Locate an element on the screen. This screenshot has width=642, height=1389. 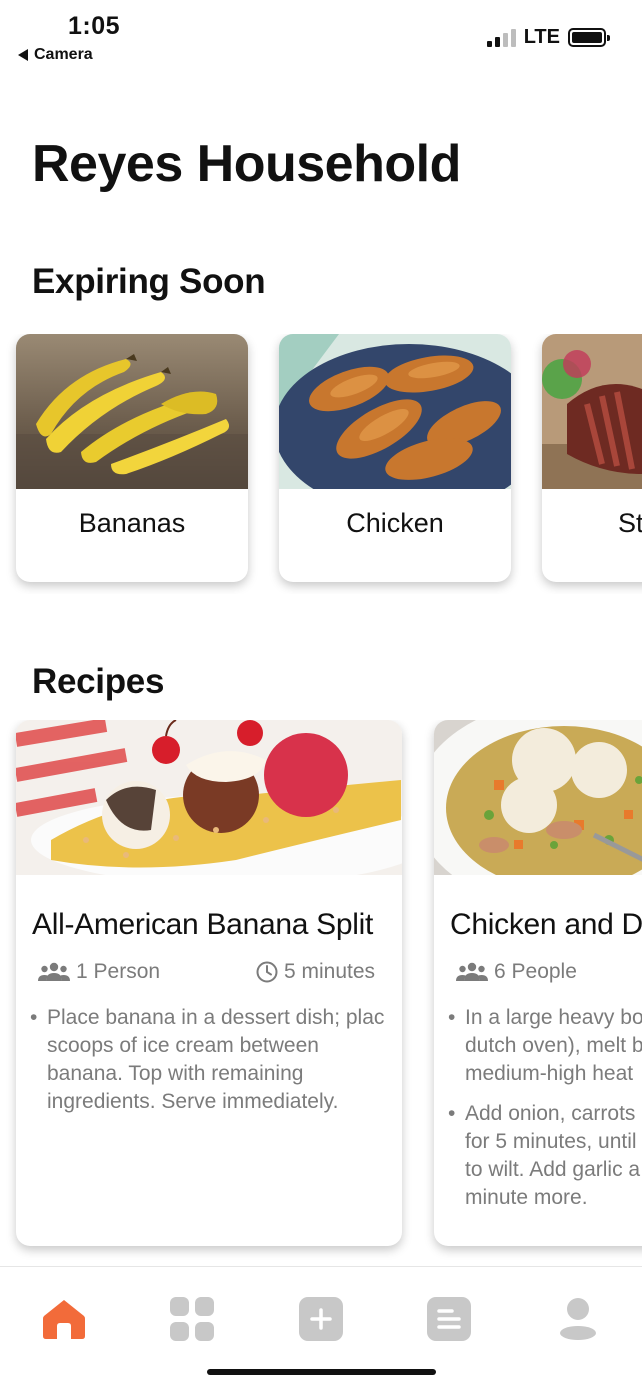
status-time: 1:05 is located at coordinates (94, 26).